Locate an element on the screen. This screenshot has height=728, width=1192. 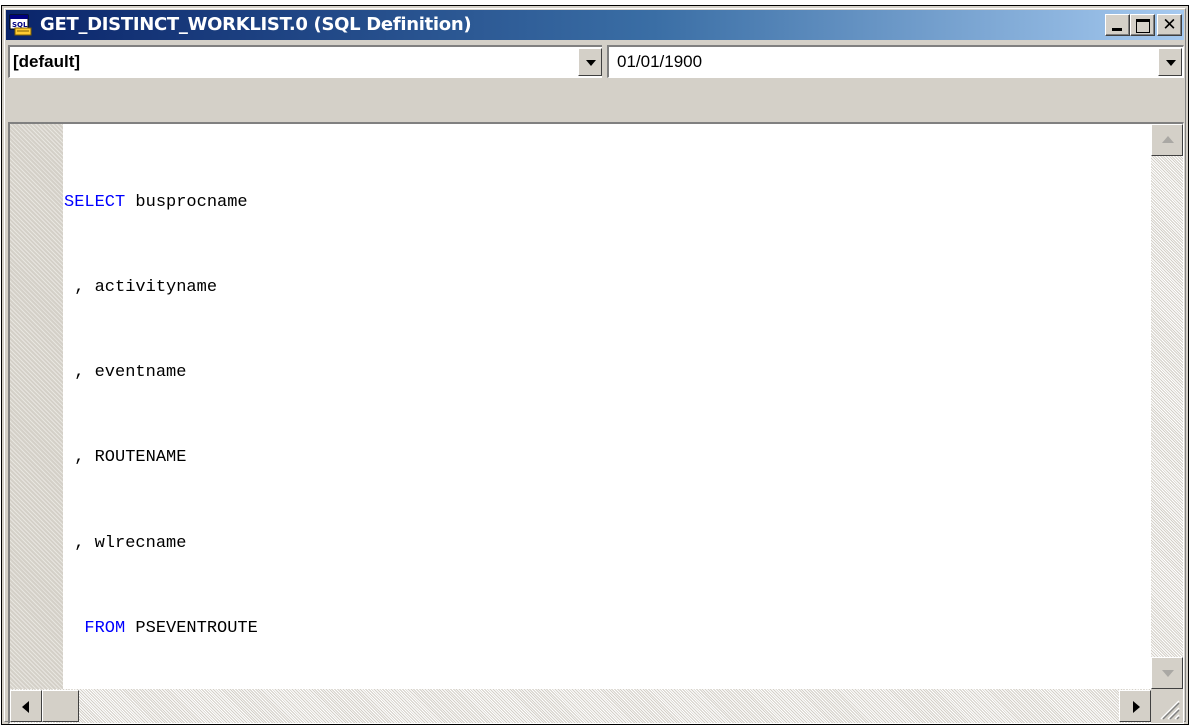
arrow-left-icon is located at coordinates (25, 707).